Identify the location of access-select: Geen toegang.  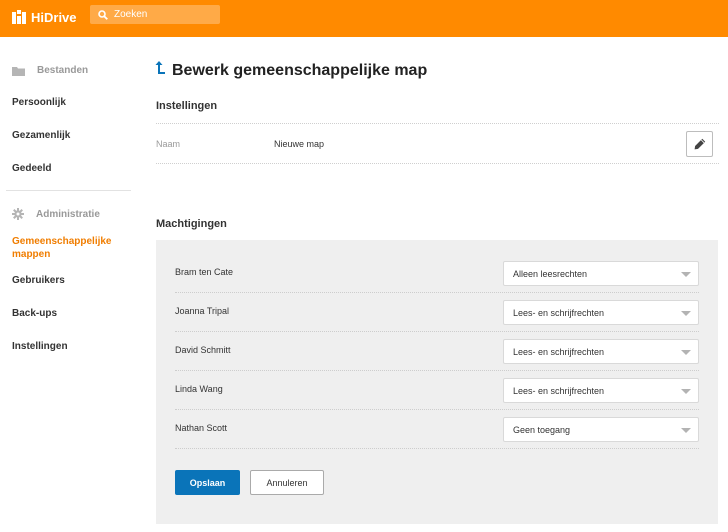
(601, 429).